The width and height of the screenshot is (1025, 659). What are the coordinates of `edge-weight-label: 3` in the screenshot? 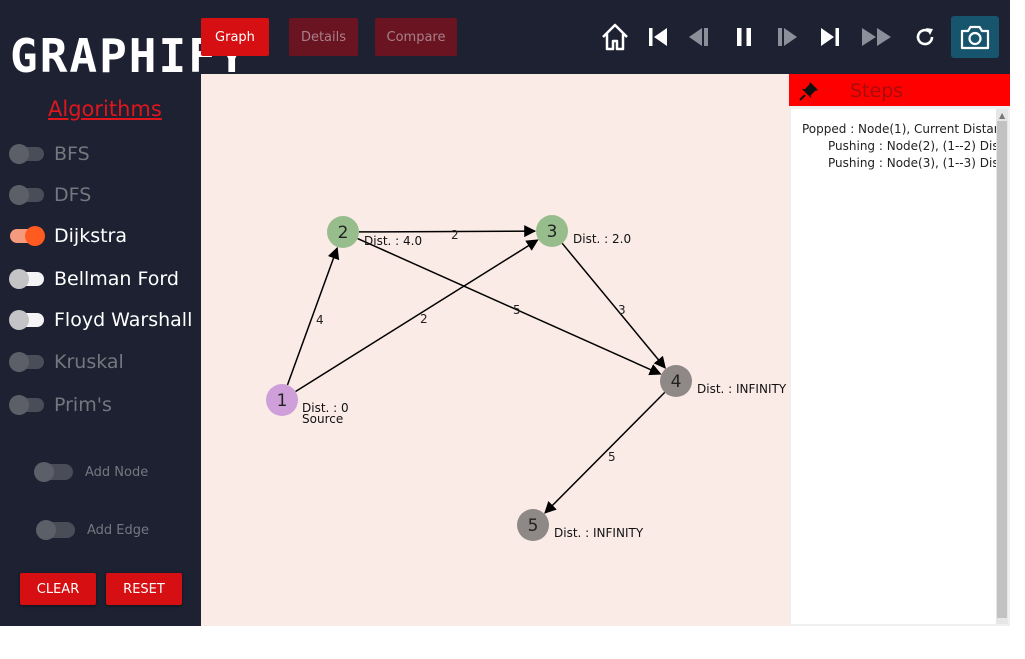 It's located at (622, 310).